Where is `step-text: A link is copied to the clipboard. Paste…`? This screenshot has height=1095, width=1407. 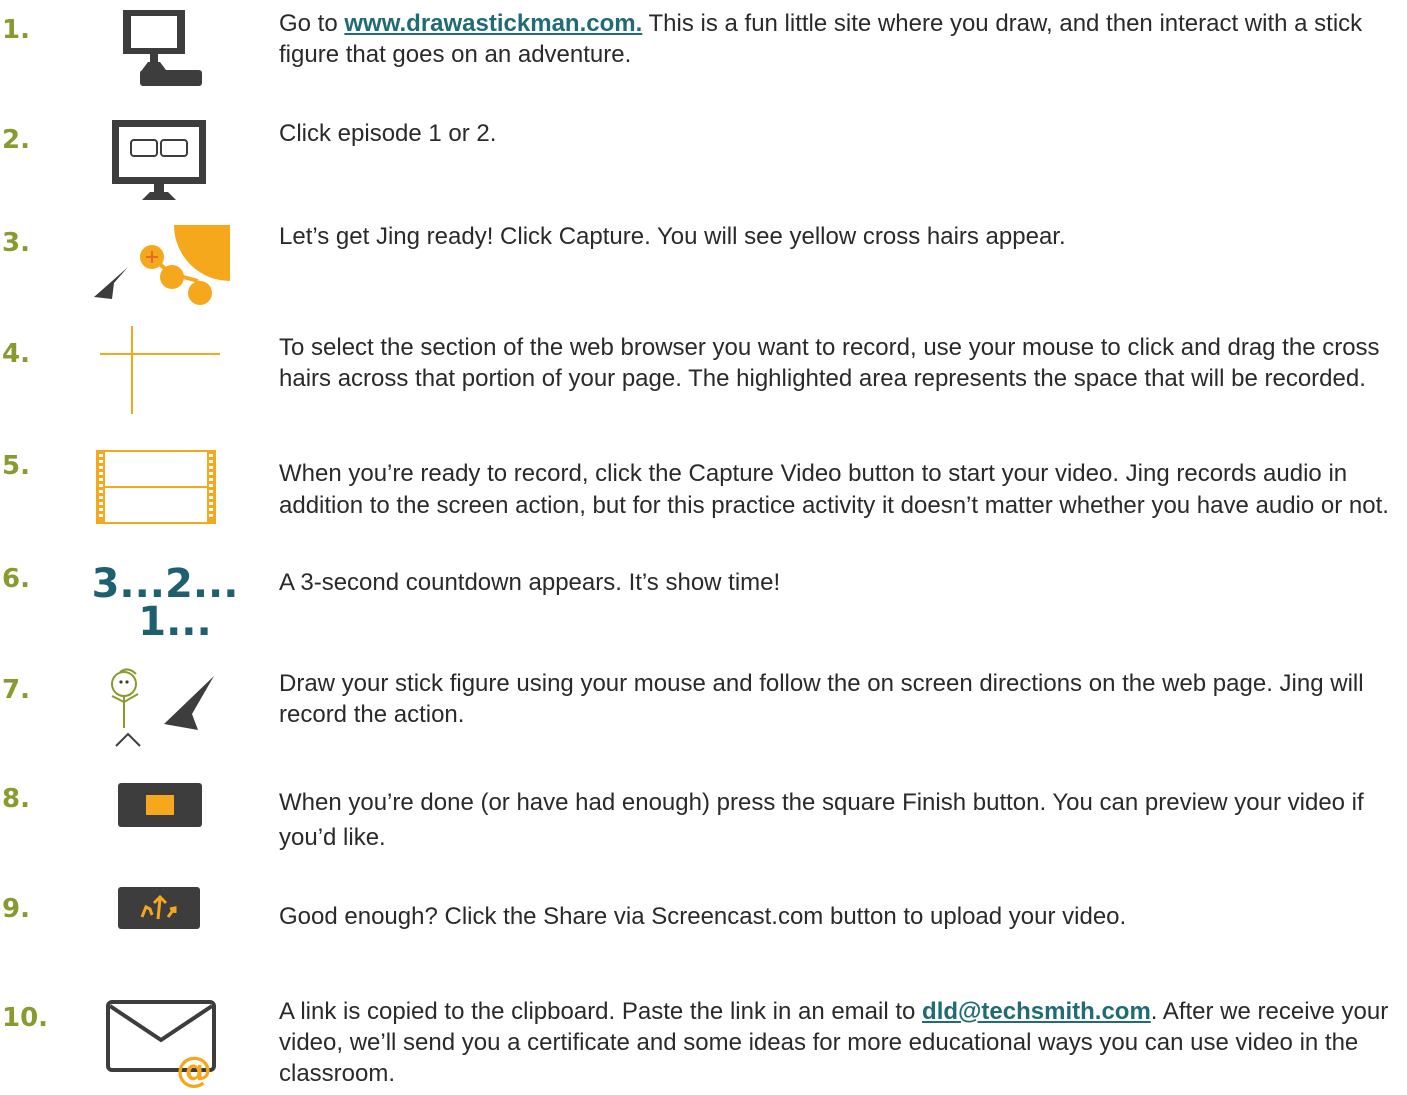
step-text: A link is copied to the clipboard. Paste… is located at coordinates (834, 1042).